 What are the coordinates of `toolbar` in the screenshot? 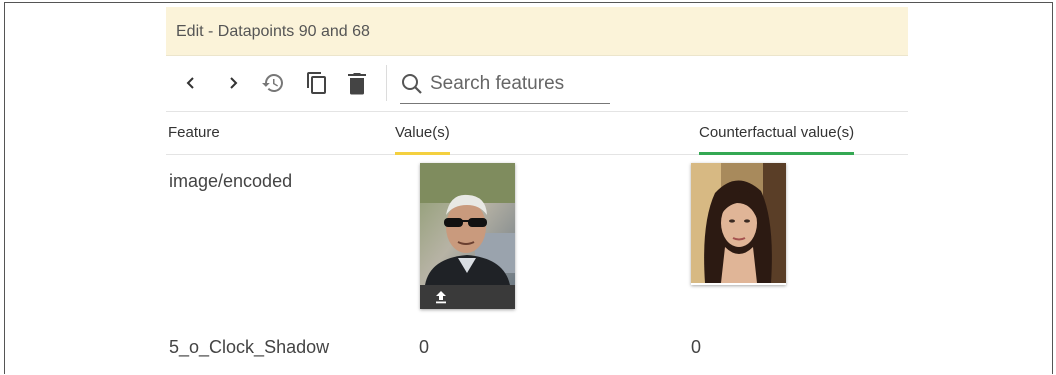 It's located at (537, 84).